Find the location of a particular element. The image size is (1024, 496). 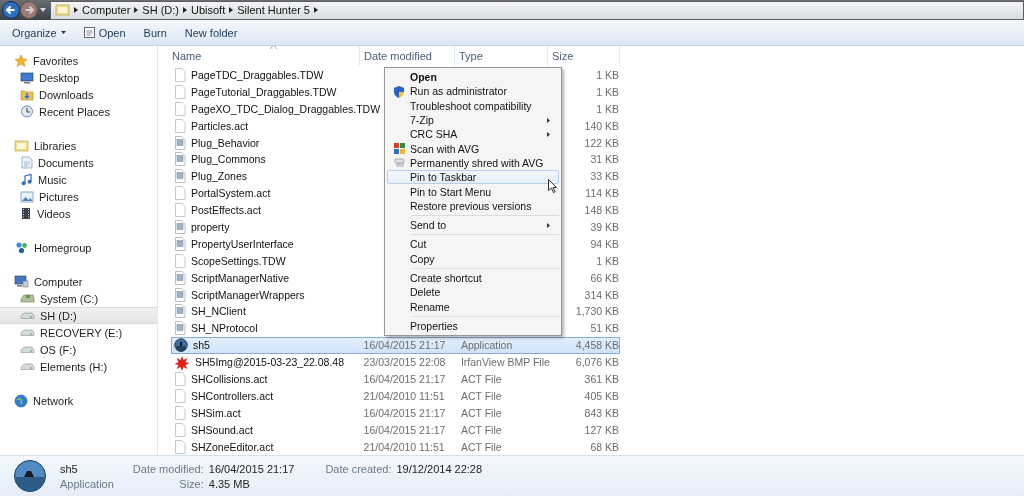

menu-item: Send to is located at coordinates (473, 225).